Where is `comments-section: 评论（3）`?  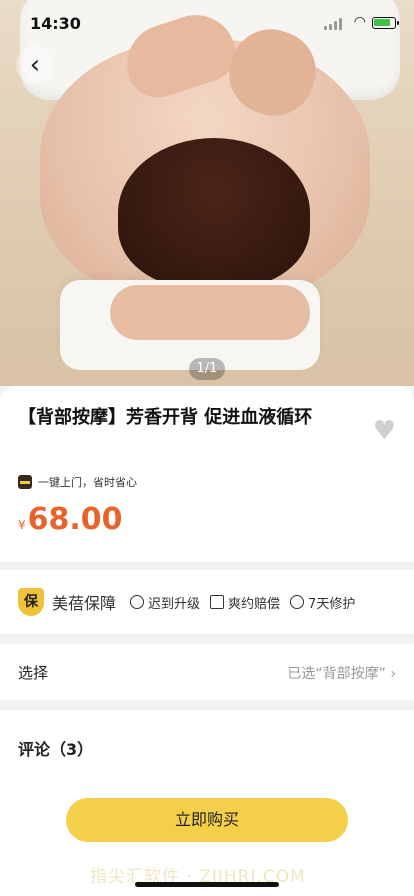
comments-section: 评论（3） is located at coordinates (207, 746).